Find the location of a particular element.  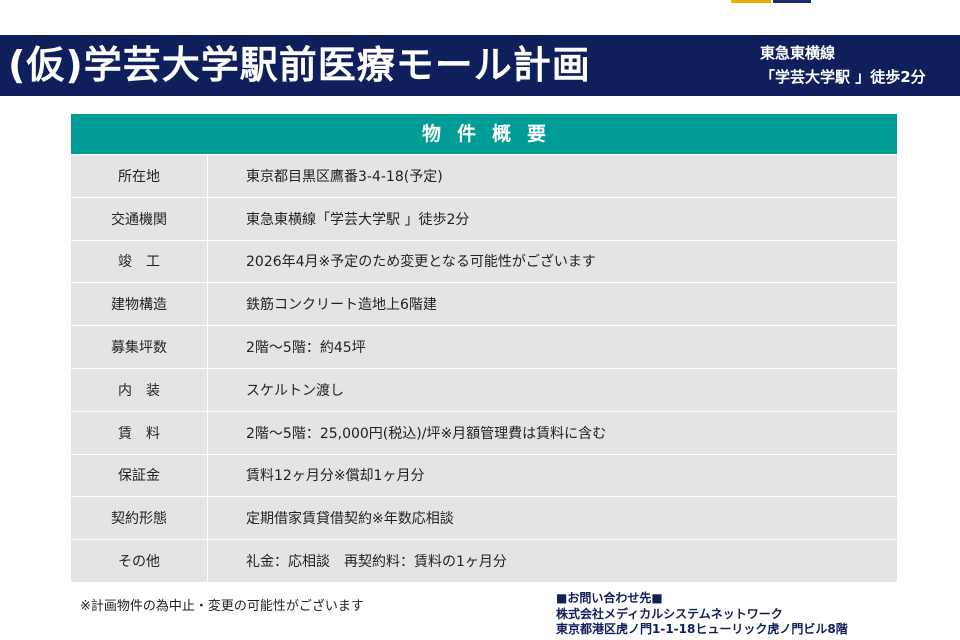

header-line: 東急東横線 is located at coordinates (798, 53).